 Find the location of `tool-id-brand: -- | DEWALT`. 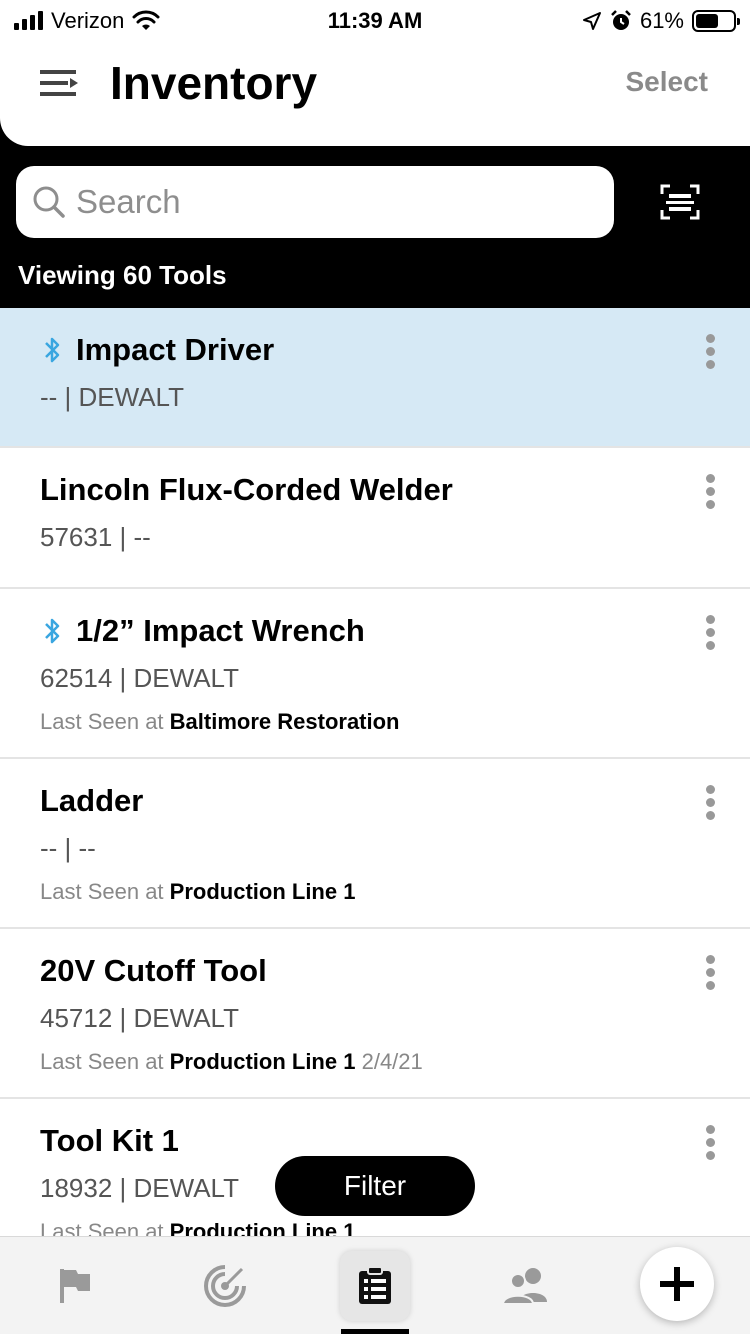

tool-id-brand: -- | DEWALT is located at coordinates (112, 397).